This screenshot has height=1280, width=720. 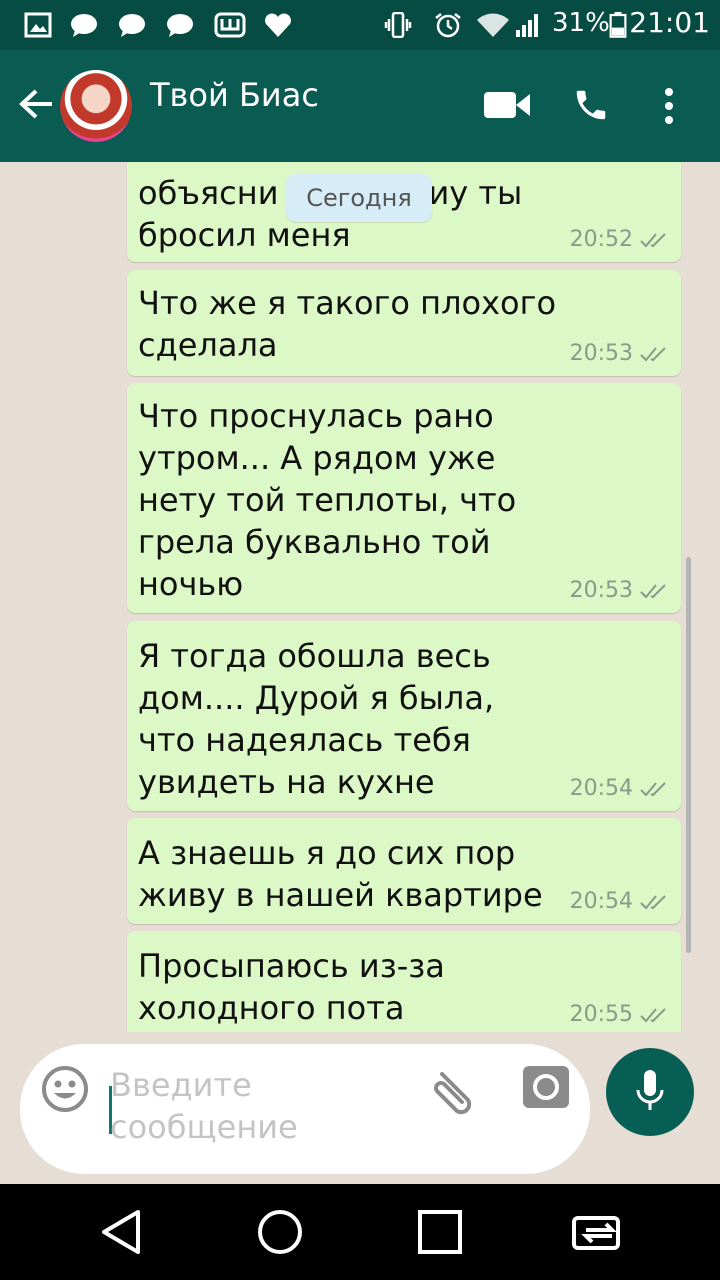 What do you see at coordinates (234, 95) in the screenshot?
I see `contact-name: Твой Биас` at bounding box center [234, 95].